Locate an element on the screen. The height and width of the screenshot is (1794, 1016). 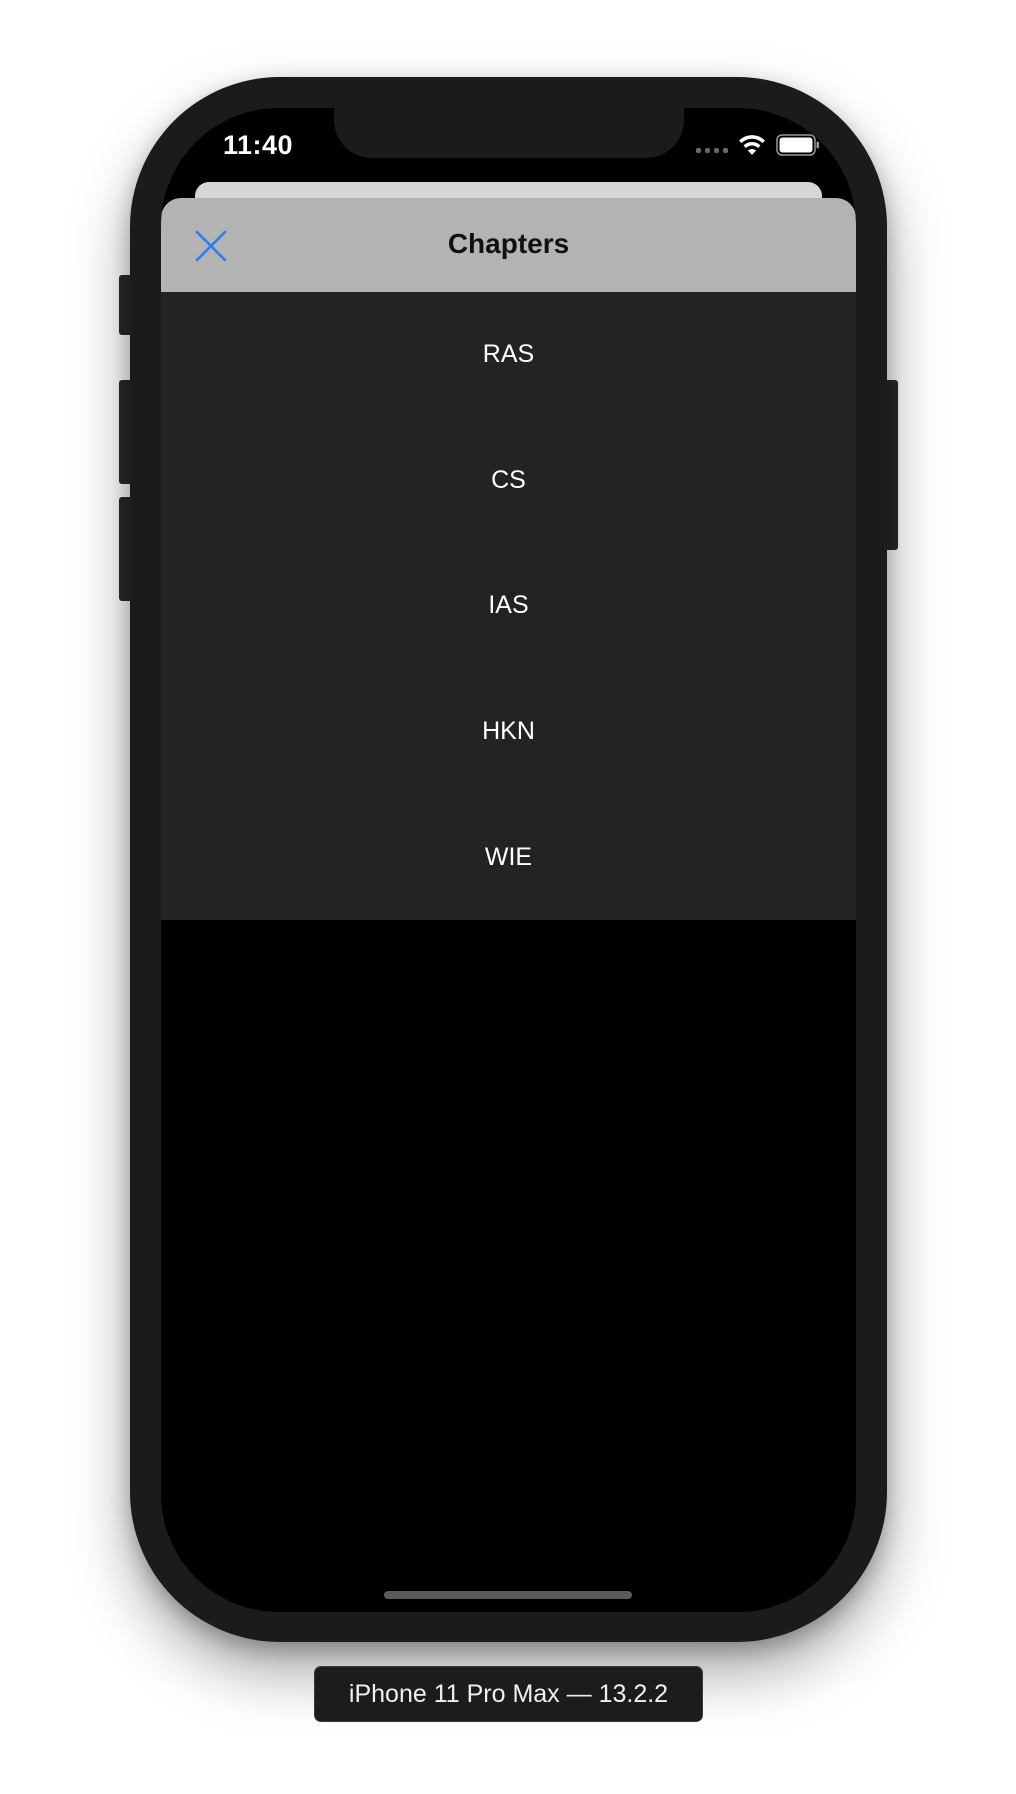
list-item-label: WIE is located at coordinates (508, 856).